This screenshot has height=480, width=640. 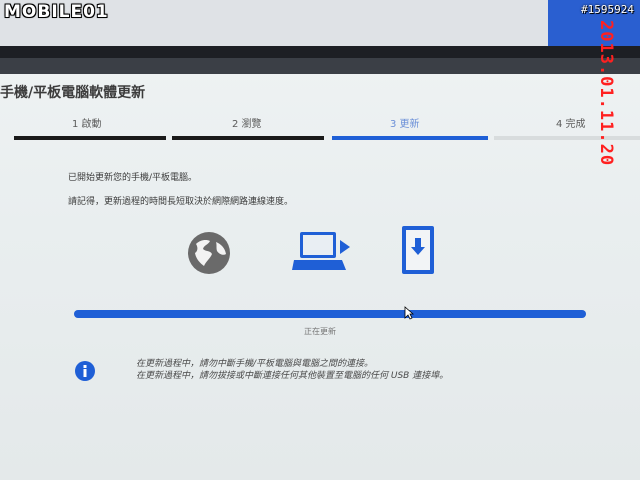 What do you see at coordinates (292, 376) in the screenshot?
I see `warning-line-usb: 在更新過程中，請勿拔接或中斷連接任何其他裝置至電腦的任何 USB 連接埠。` at bounding box center [292, 376].